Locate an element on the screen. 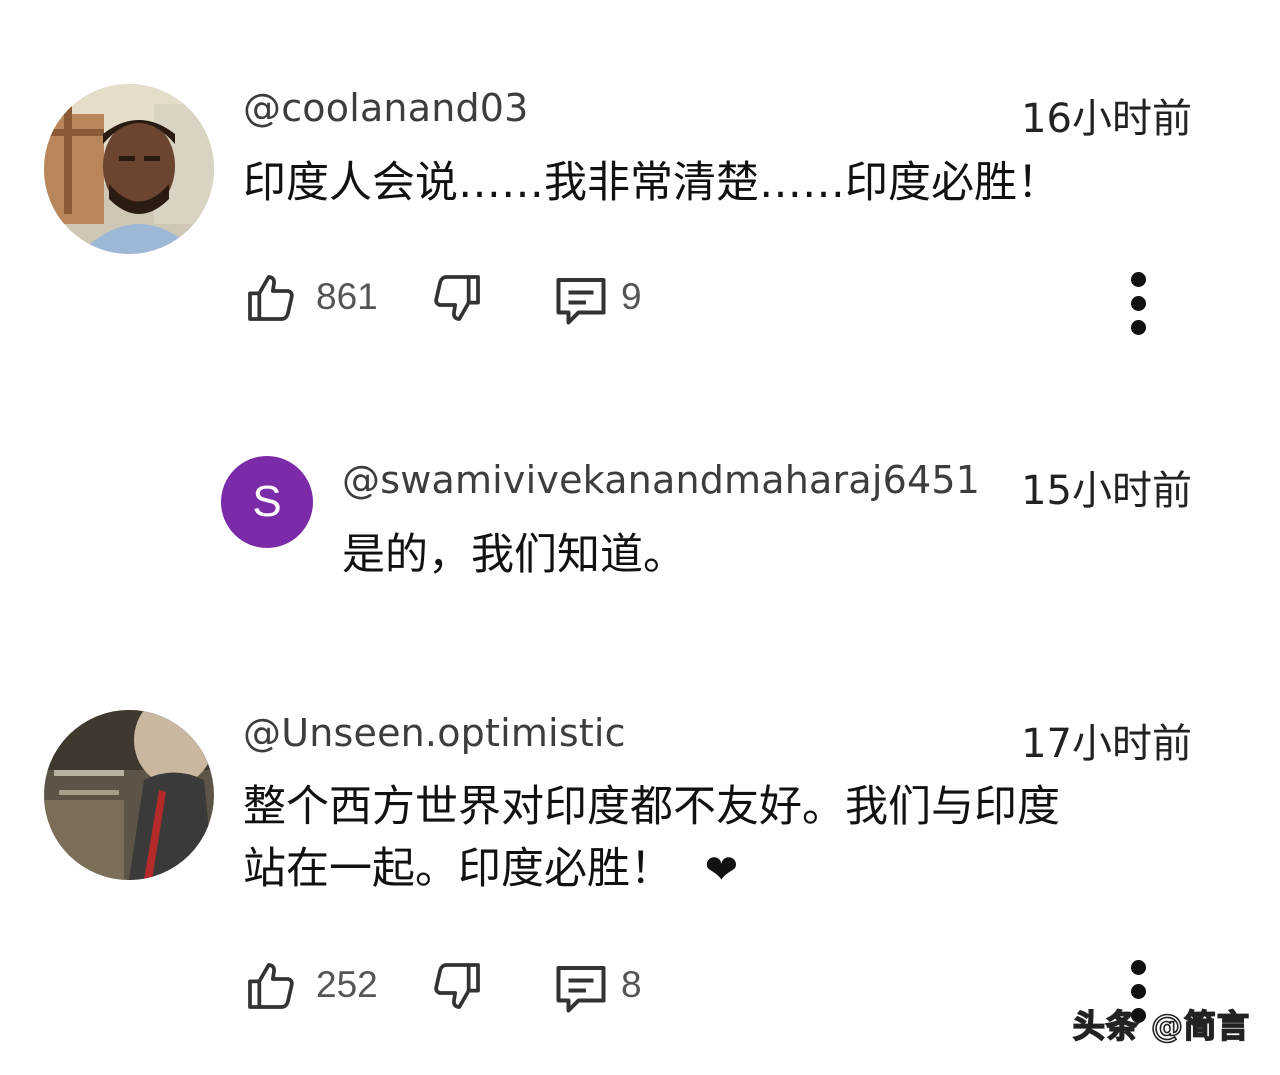 Image resolution: width=1280 pixels, height=1075 pixels. comment-timestamp: 17小时前 is located at coordinates (1106, 744).